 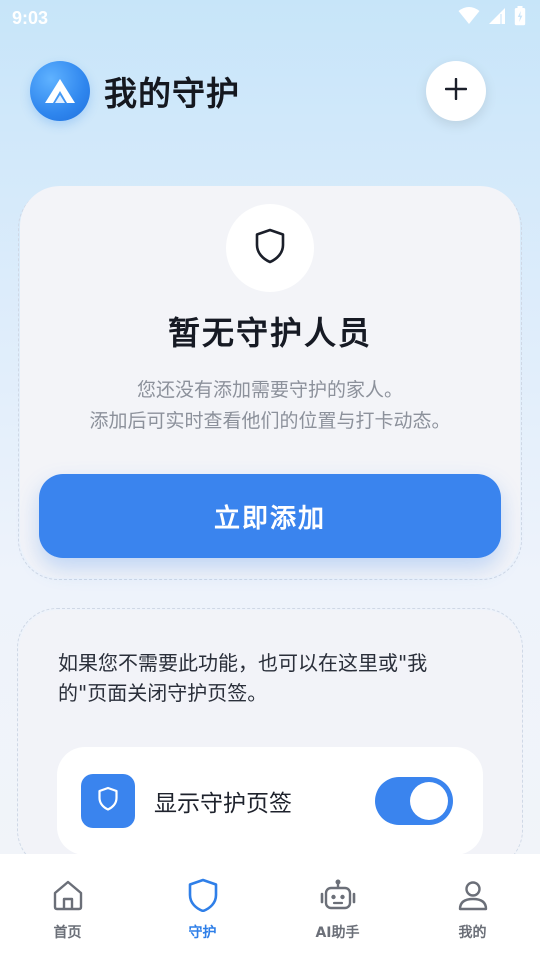 What do you see at coordinates (338, 897) in the screenshot?
I see `robot-icon` at bounding box center [338, 897].